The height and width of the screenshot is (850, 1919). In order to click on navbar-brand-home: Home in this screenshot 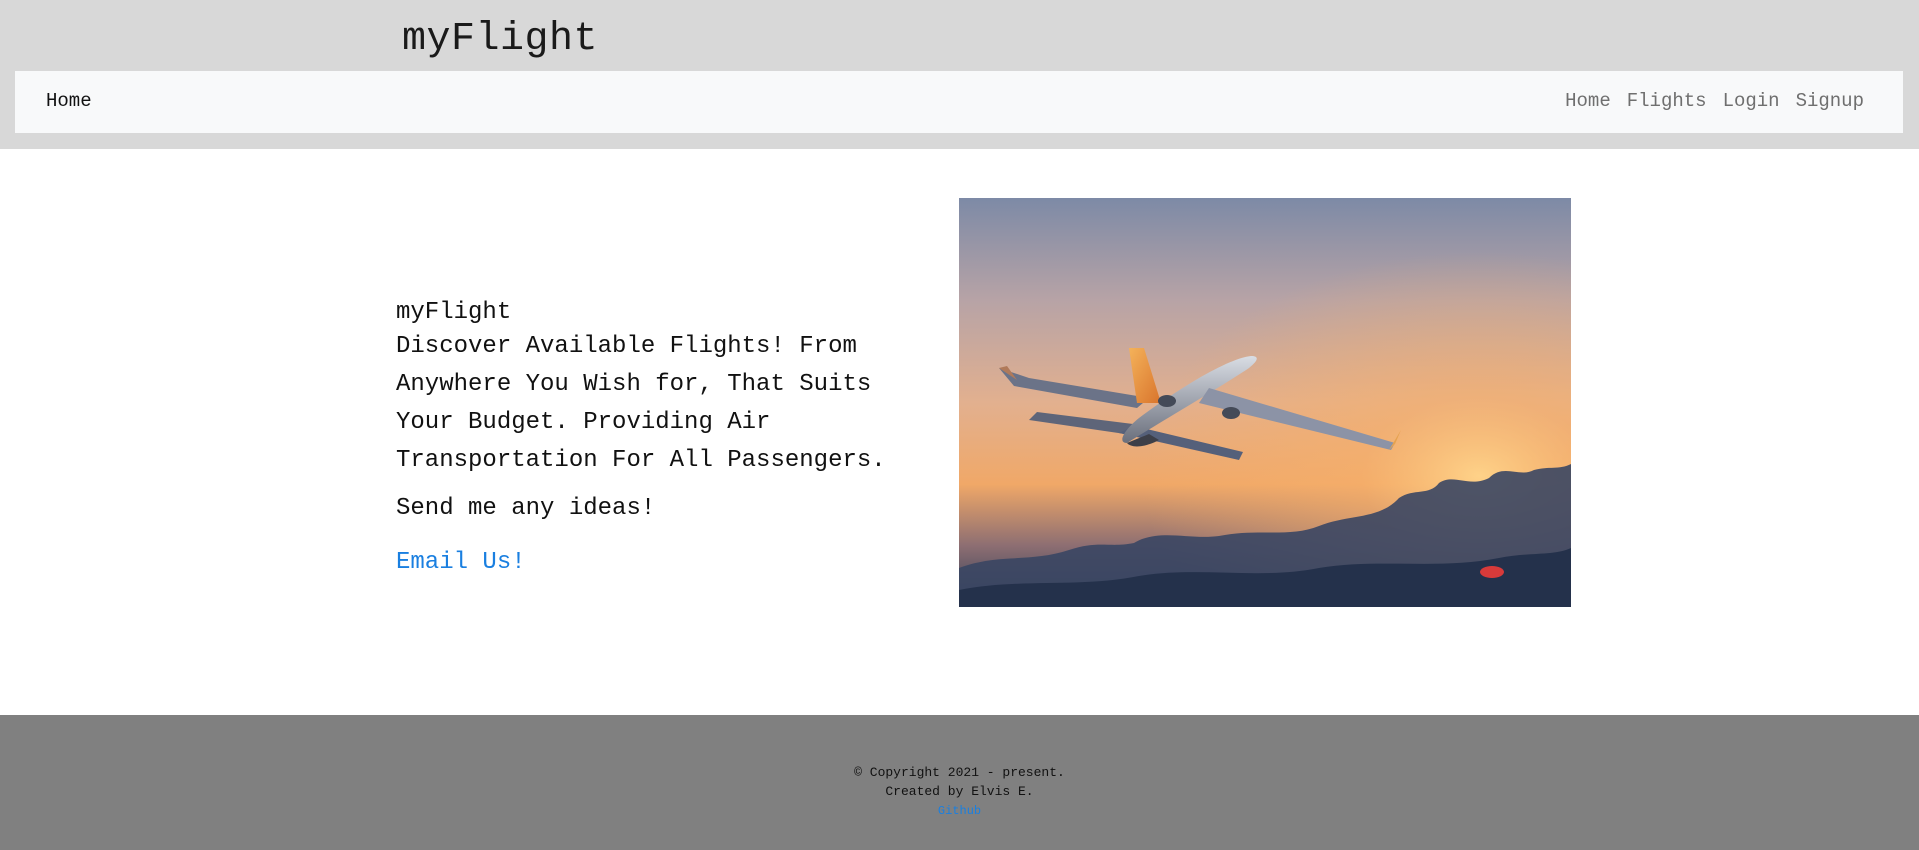, I will do `click(69, 101)`.